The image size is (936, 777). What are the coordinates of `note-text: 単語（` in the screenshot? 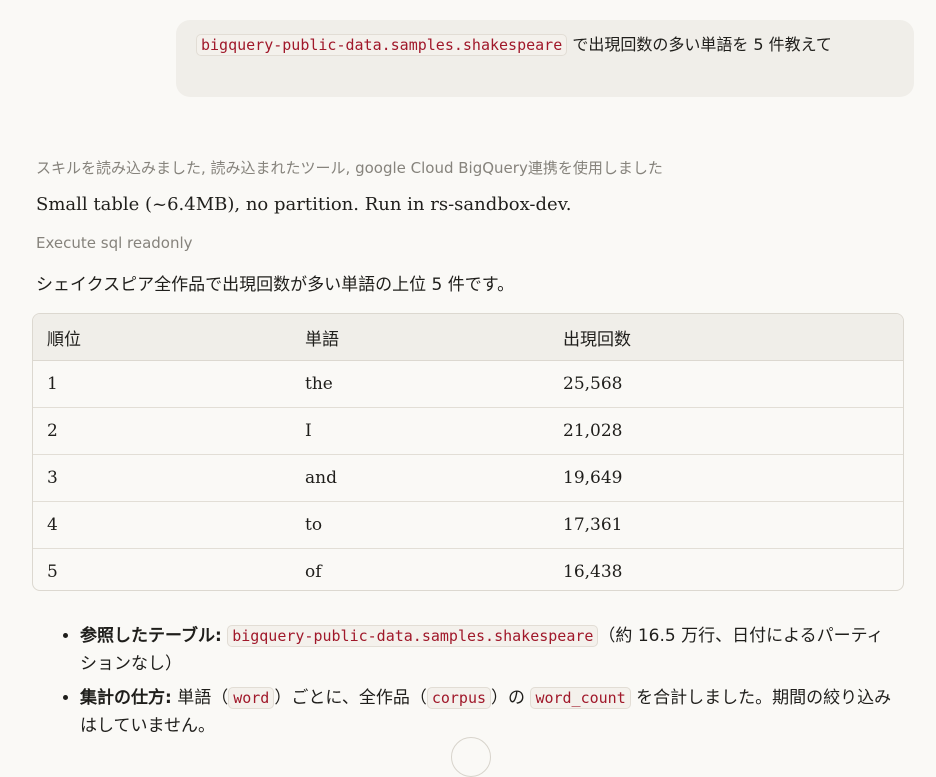 It's located at (200, 698).